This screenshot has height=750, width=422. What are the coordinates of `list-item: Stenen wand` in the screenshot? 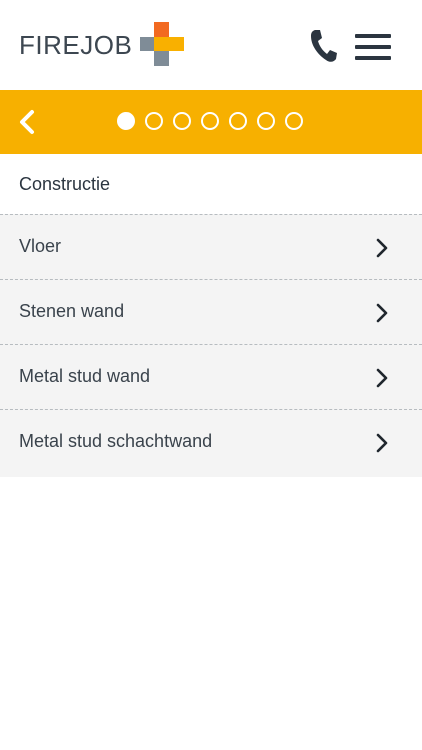 It's located at (211, 311).